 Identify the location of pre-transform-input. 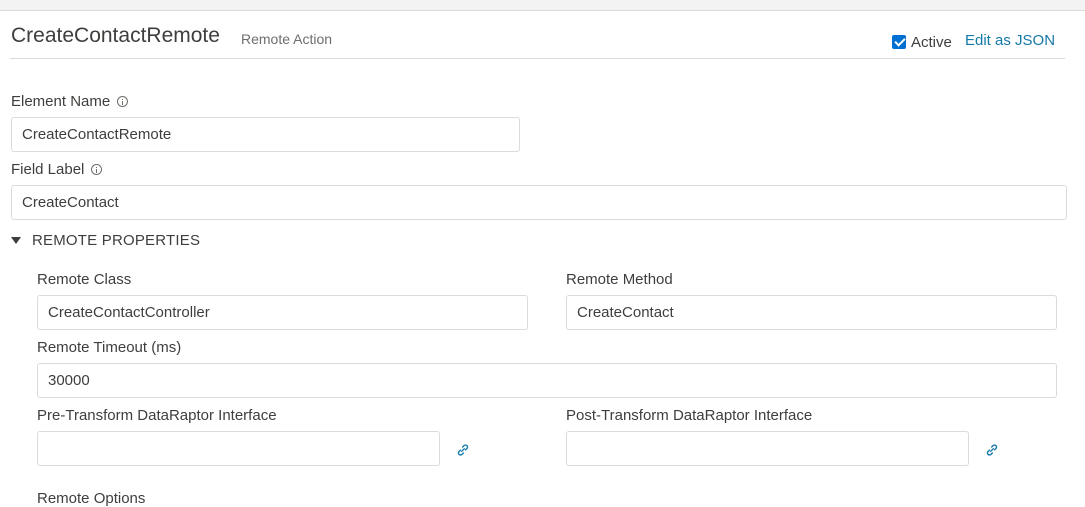
(238, 448).